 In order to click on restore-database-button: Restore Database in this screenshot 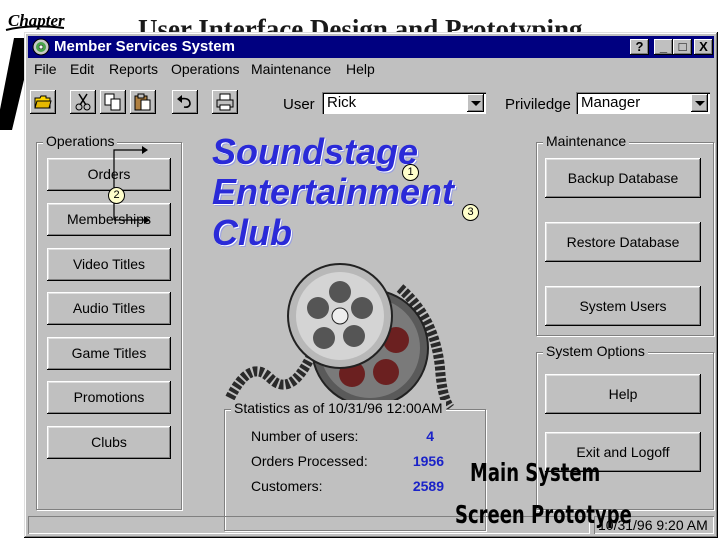, I will do `click(623, 242)`.